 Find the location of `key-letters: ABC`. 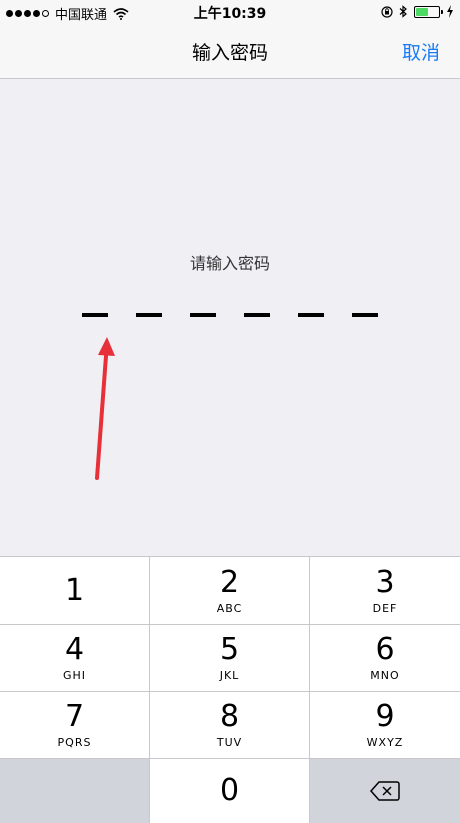

key-letters: ABC is located at coordinates (229, 608).